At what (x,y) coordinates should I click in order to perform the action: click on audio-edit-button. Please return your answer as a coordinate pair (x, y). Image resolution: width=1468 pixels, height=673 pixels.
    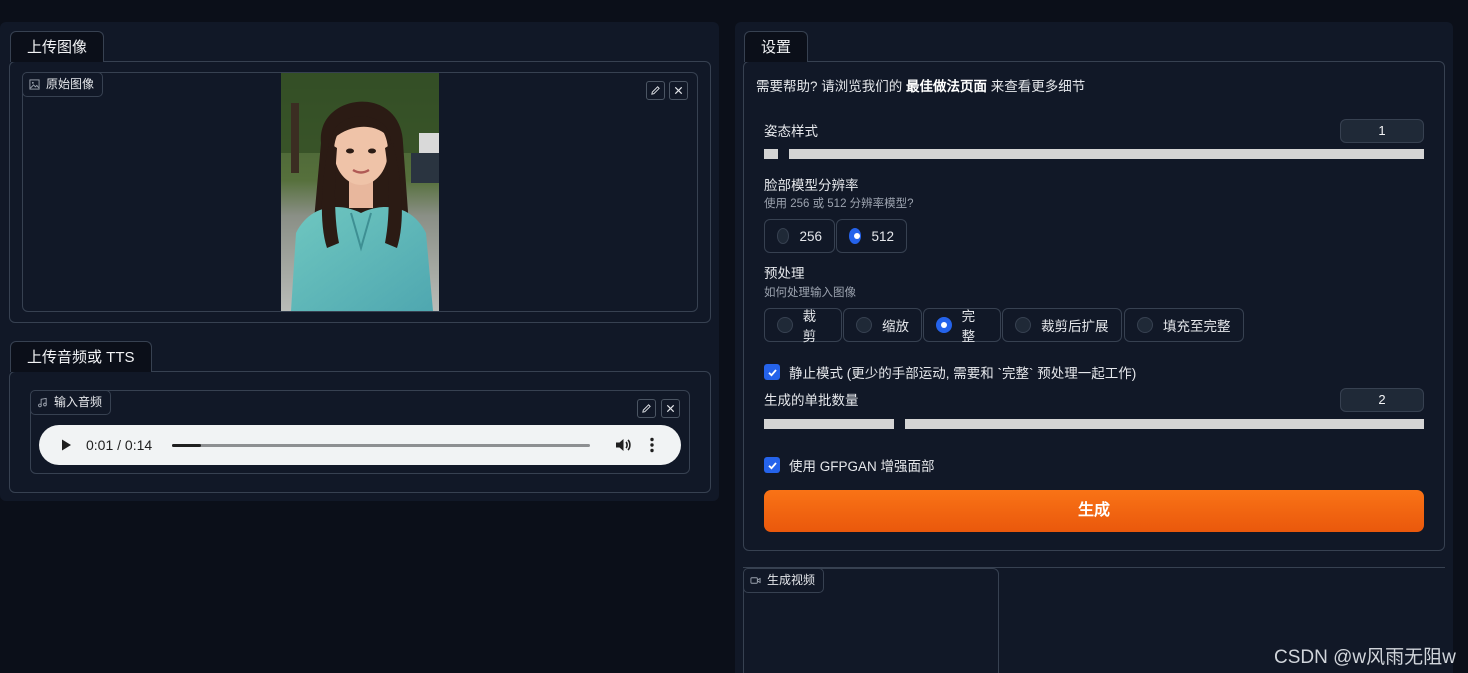
    Looking at the image, I should click on (646, 408).